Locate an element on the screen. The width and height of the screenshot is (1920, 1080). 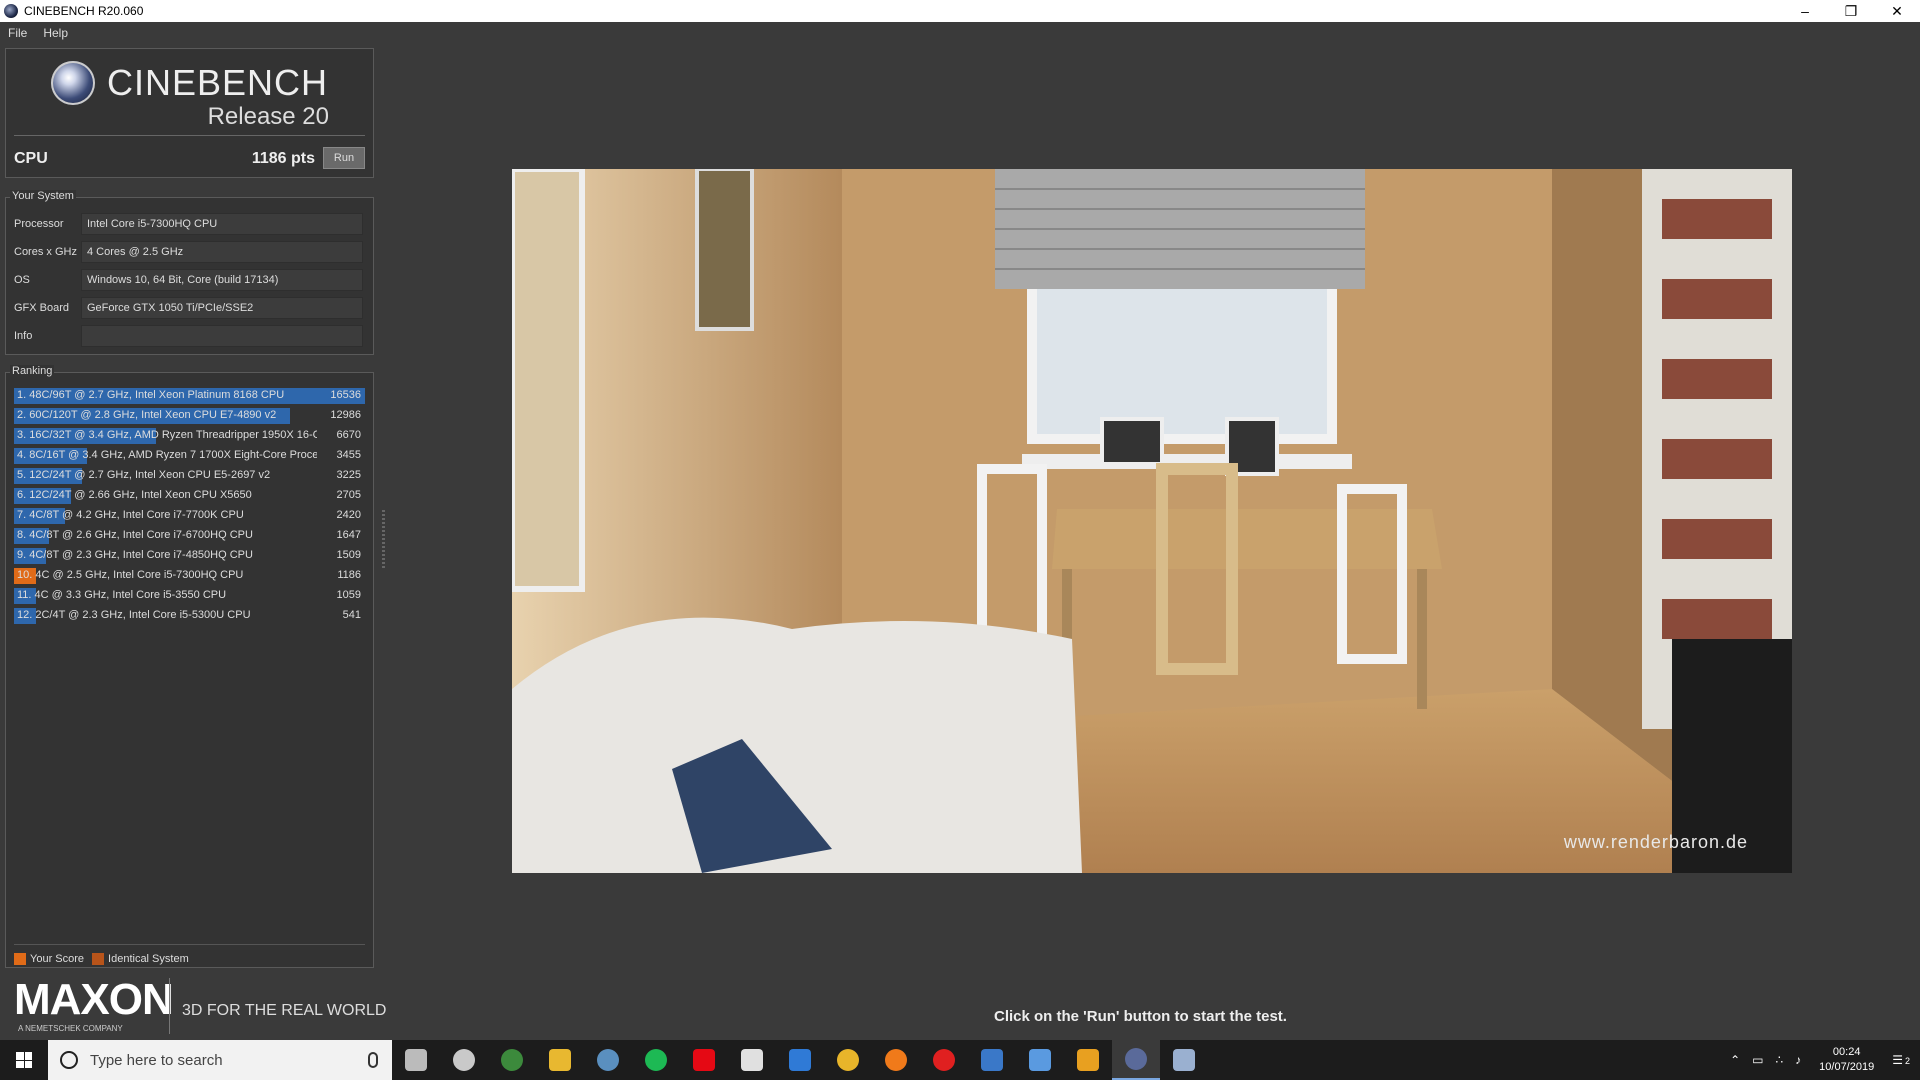
battery-icon: ▭ is located at coordinates (1757, 1060).